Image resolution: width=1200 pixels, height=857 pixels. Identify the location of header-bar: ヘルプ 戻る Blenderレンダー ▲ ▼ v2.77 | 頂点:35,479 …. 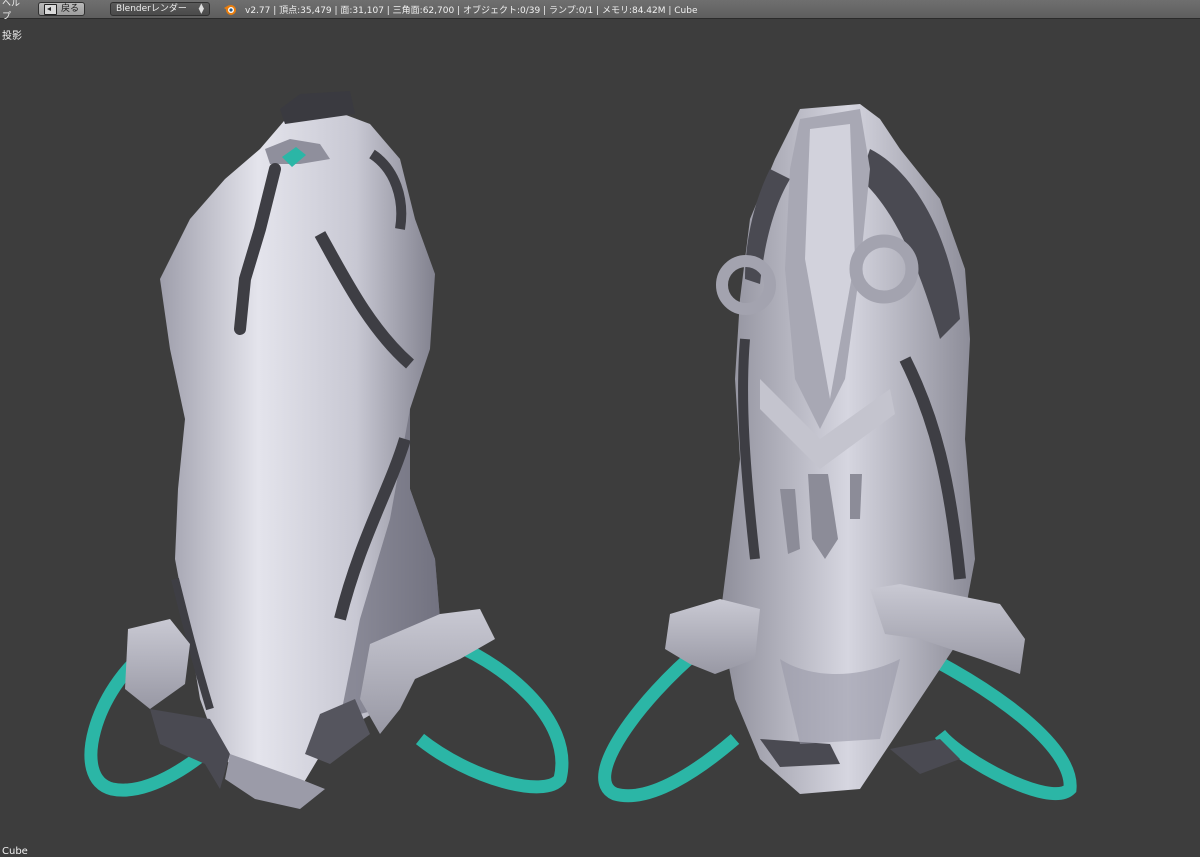
(600, 11).